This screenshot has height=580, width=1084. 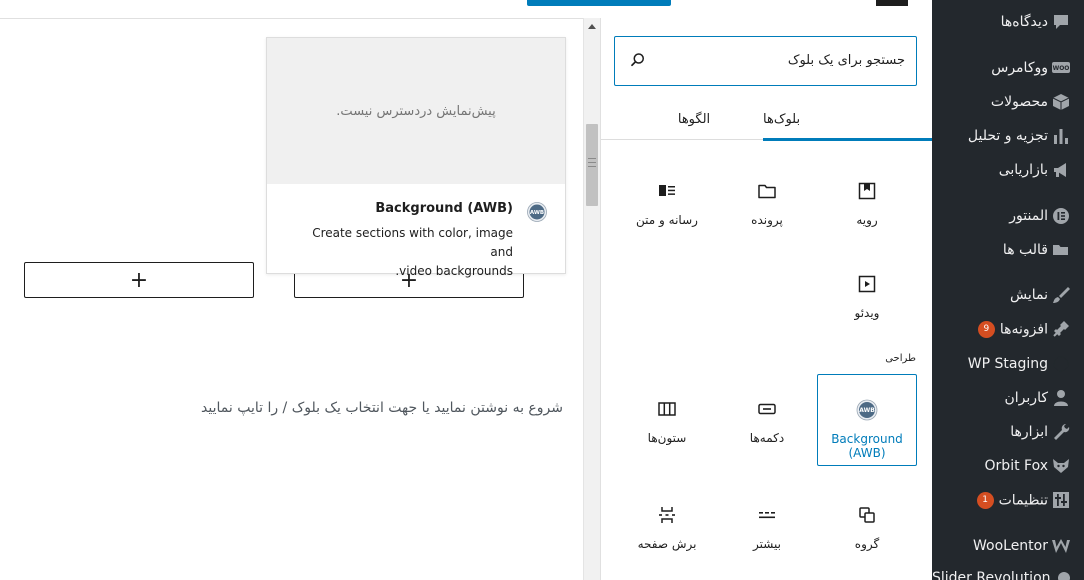 What do you see at coordinates (1062, 432) in the screenshot?
I see `wrench-icon` at bounding box center [1062, 432].